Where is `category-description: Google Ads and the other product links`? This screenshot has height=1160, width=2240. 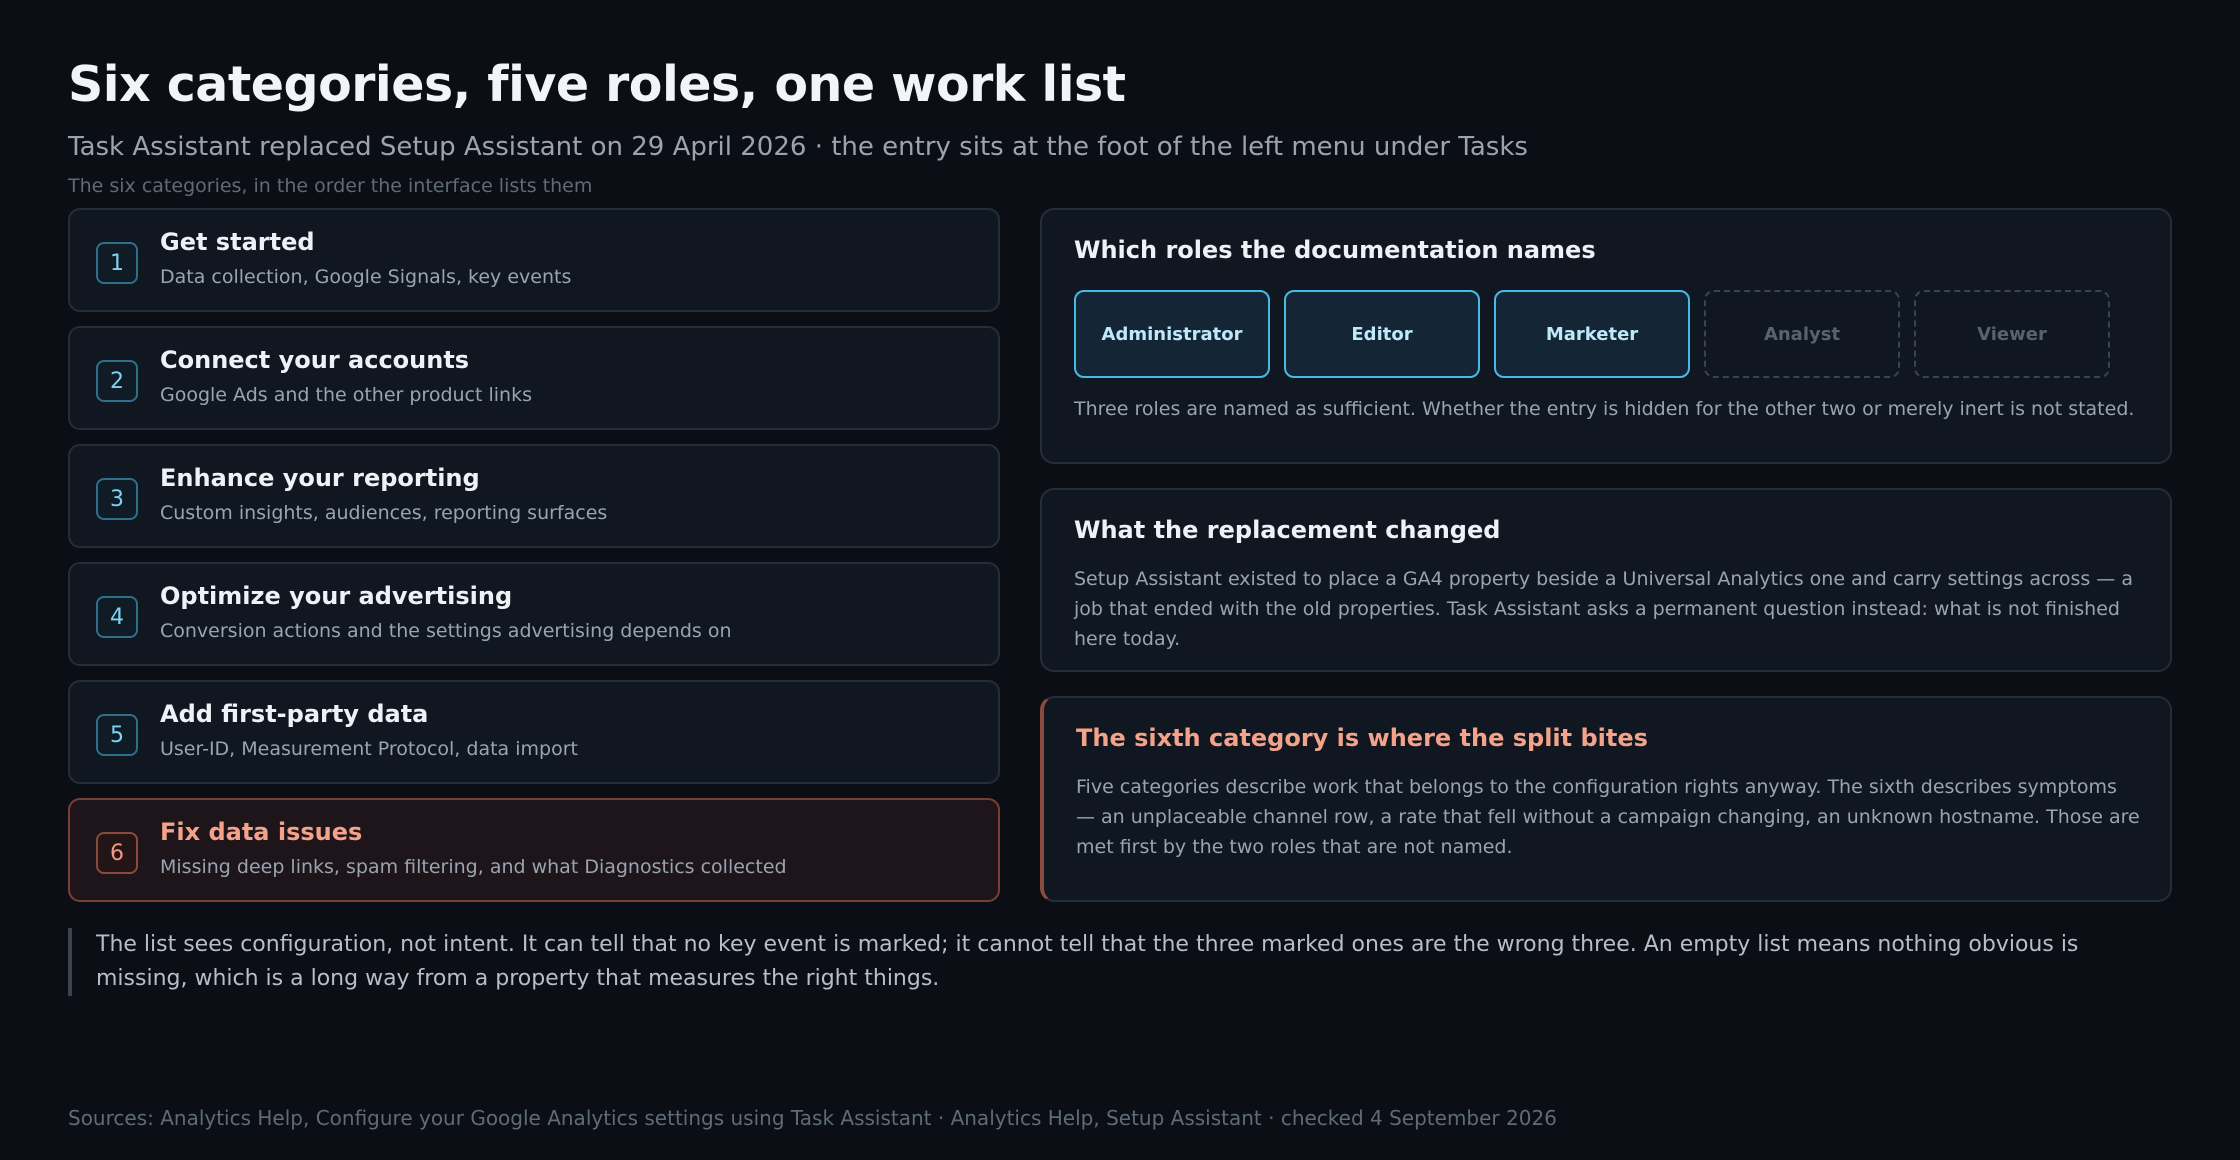 category-description: Google Ads and the other product links is located at coordinates (346, 395).